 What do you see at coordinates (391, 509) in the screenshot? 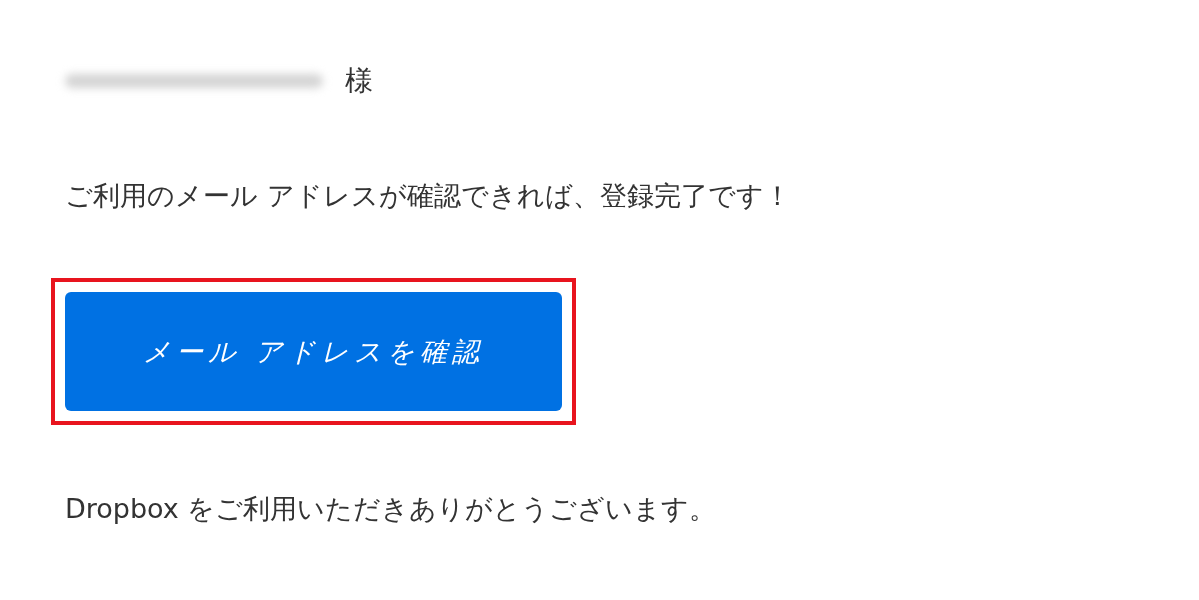
I see `closing-text: Dropbox をご利用いただきありがとうございます。` at bounding box center [391, 509].